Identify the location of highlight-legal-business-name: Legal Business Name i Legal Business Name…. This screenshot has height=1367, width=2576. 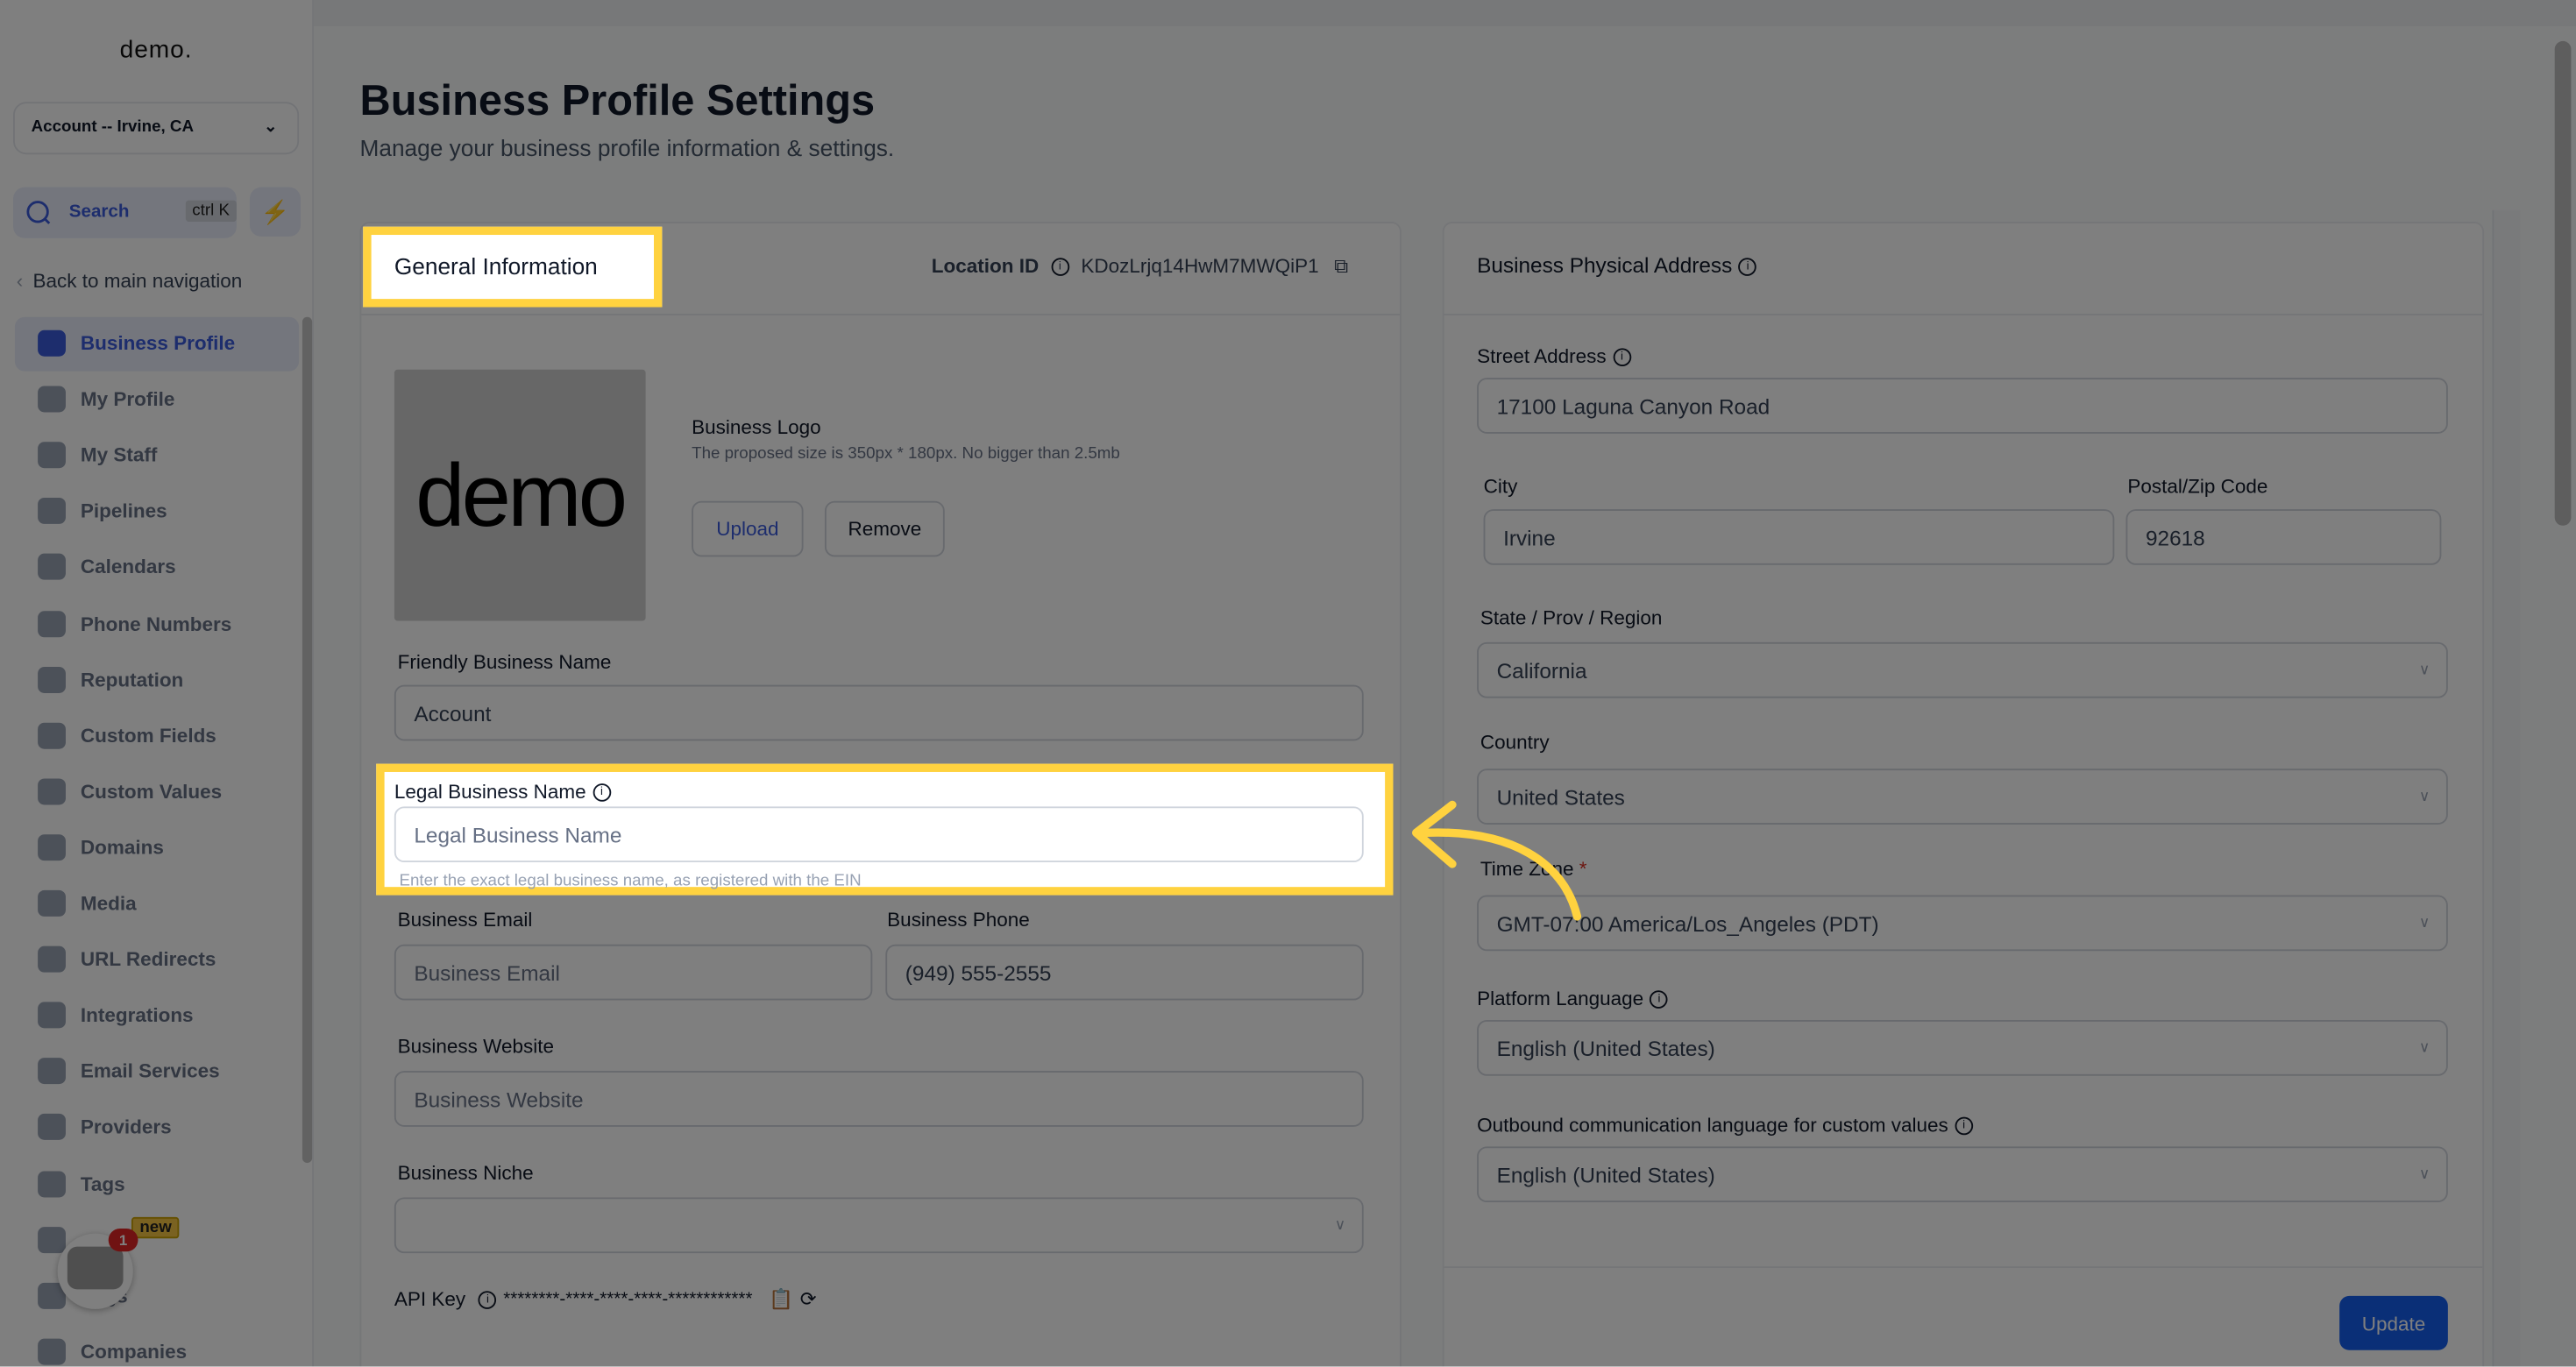
(885, 829).